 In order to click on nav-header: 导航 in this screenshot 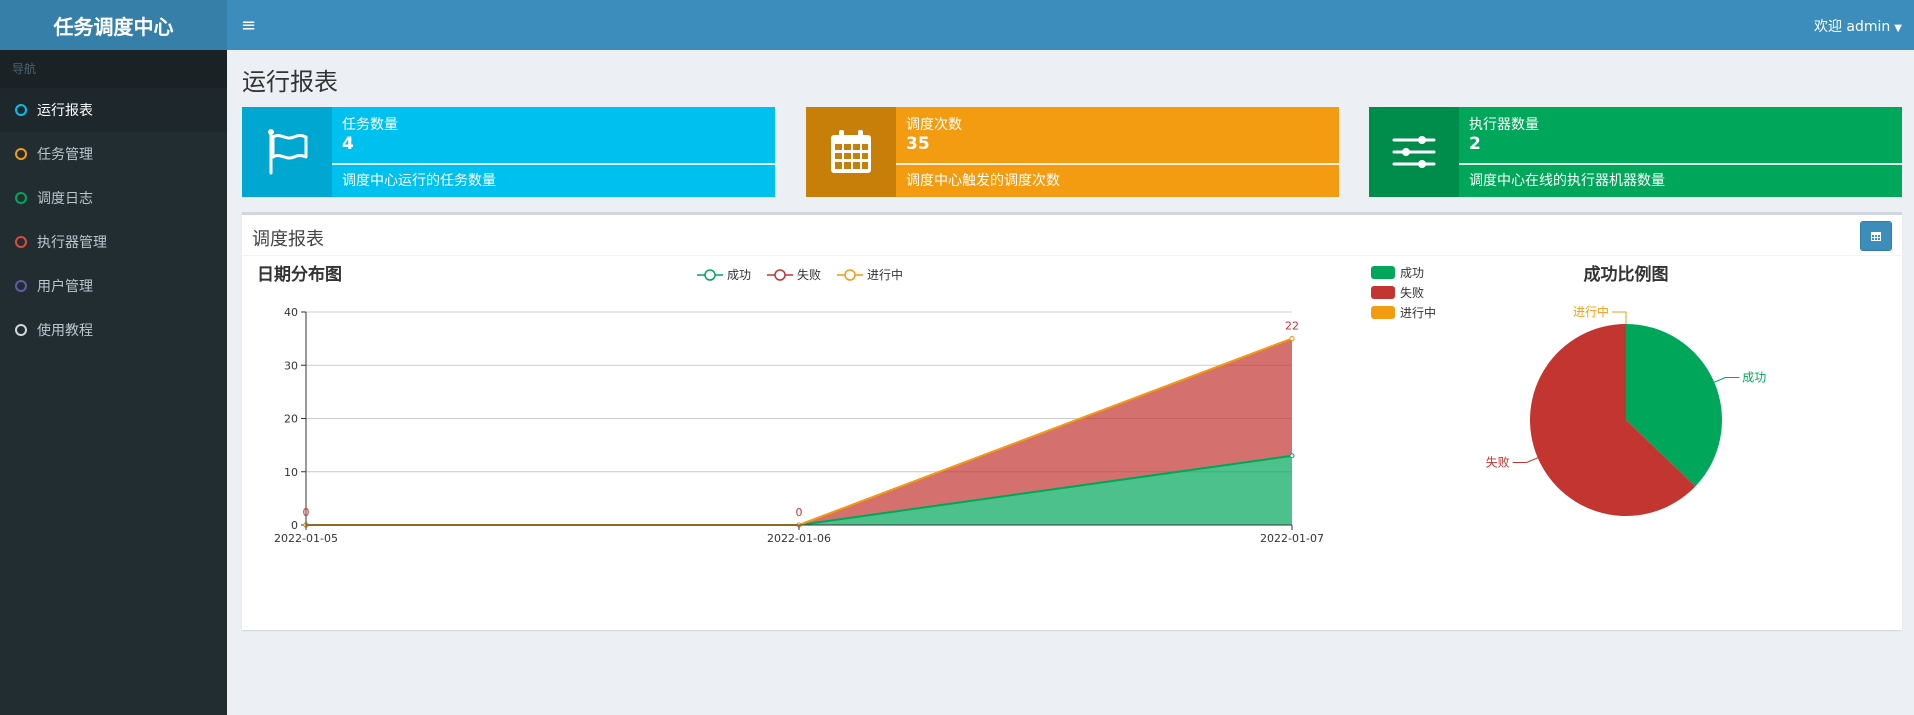, I will do `click(113, 69)`.